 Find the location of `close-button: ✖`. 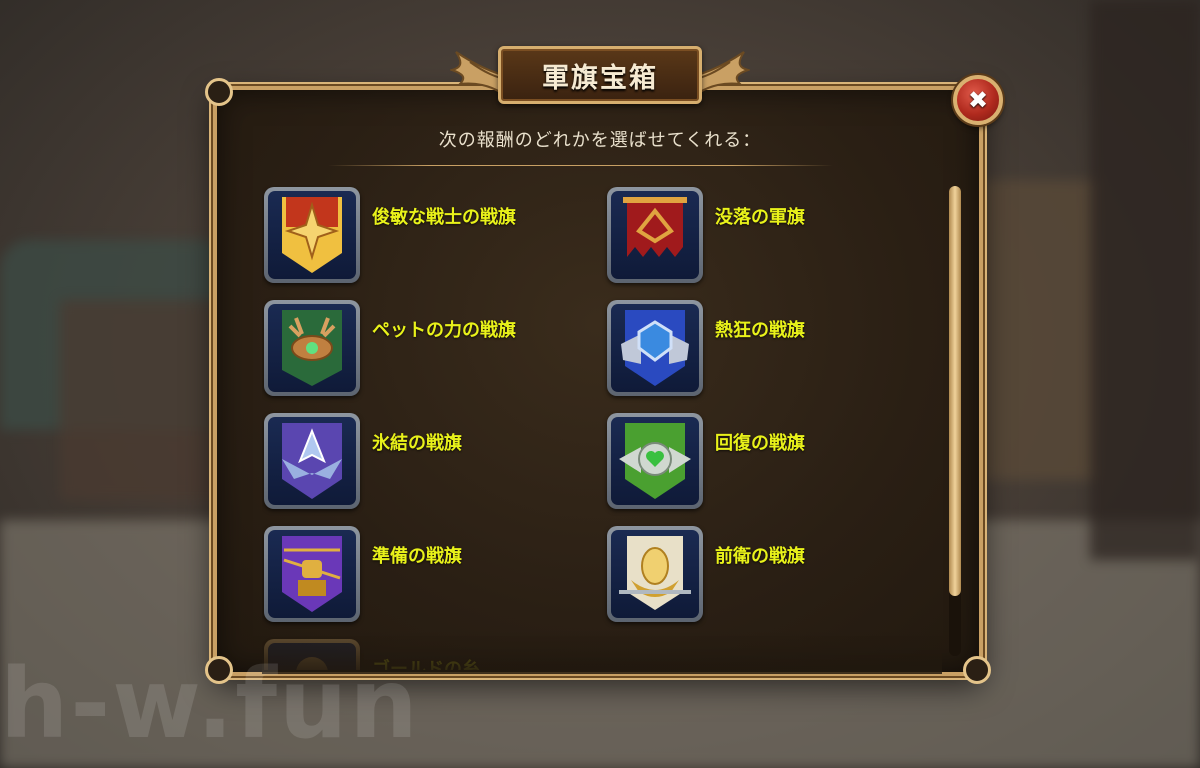

close-button: ✖ is located at coordinates (978, 100).